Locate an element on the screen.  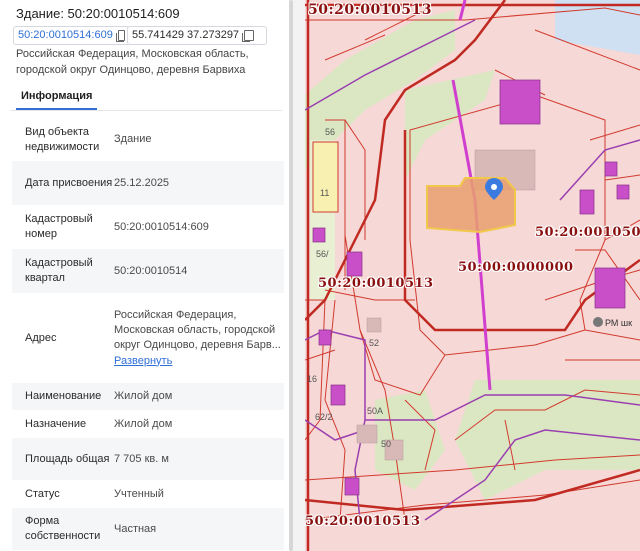
property-key: Кадастровый номер is located at coordinates (59, 226).